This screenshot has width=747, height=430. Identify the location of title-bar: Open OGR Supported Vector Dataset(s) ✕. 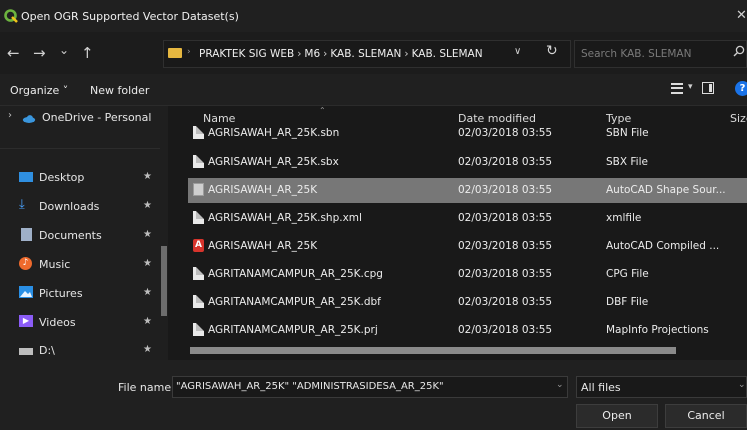
(373, 16).